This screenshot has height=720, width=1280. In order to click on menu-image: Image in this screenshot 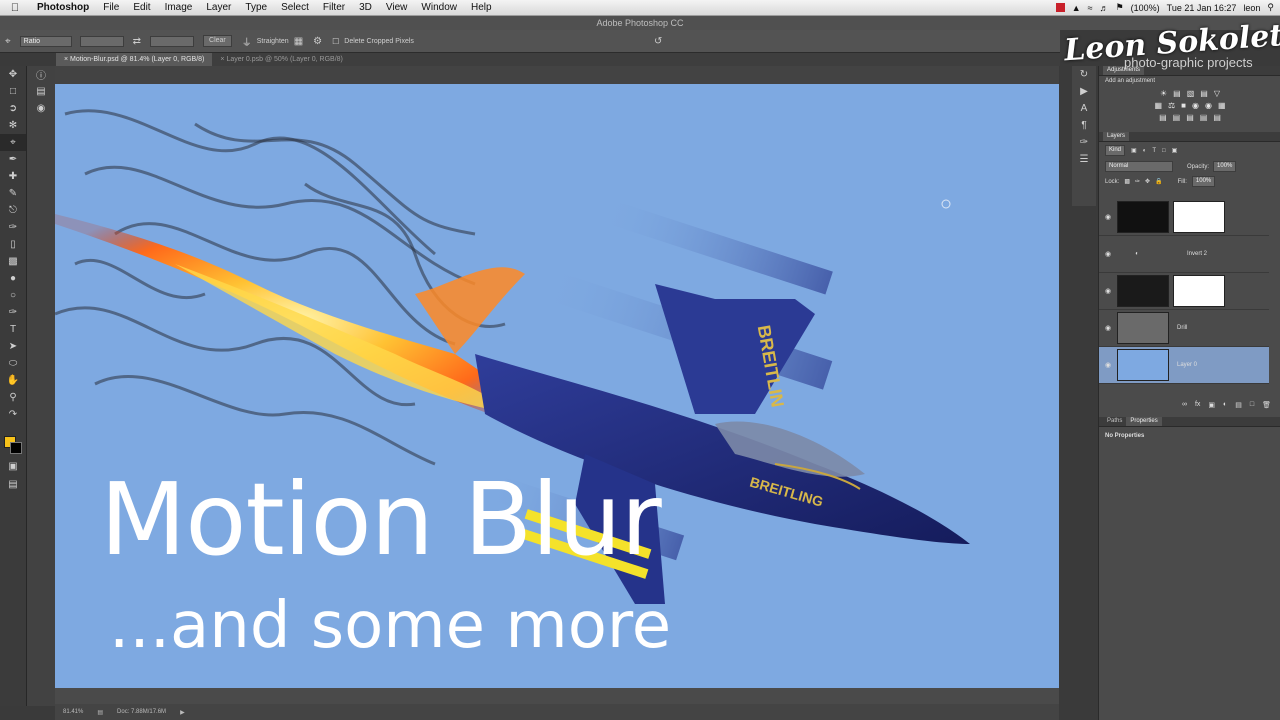, I will do `click(179, 7)`.